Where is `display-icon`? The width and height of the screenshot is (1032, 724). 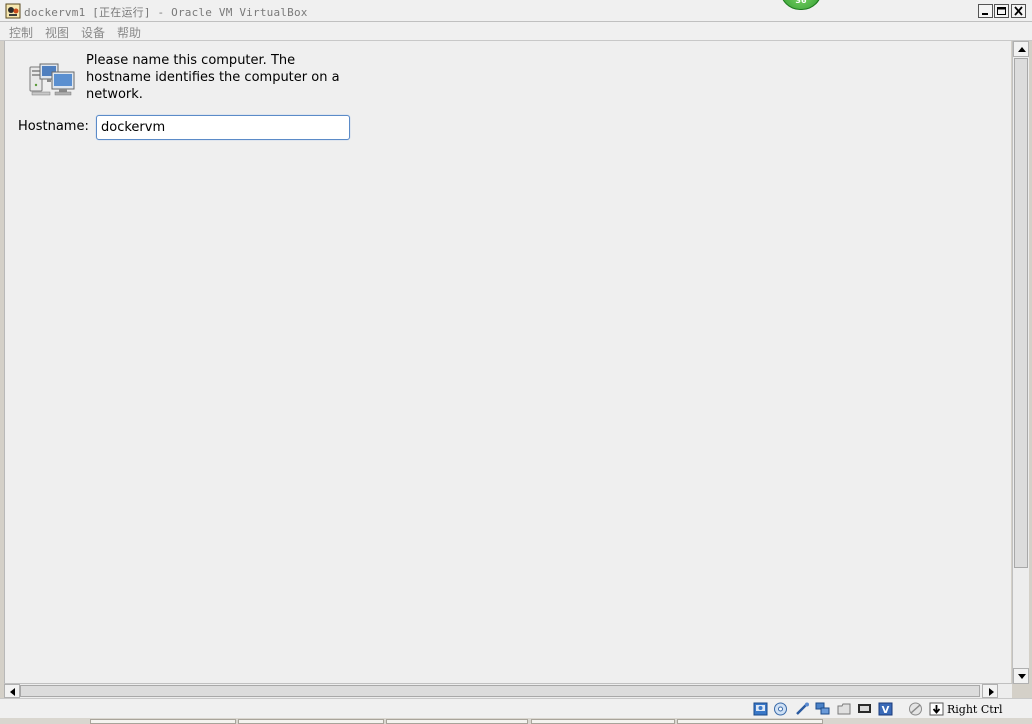
display-icon is located at coordinates (864, 709).